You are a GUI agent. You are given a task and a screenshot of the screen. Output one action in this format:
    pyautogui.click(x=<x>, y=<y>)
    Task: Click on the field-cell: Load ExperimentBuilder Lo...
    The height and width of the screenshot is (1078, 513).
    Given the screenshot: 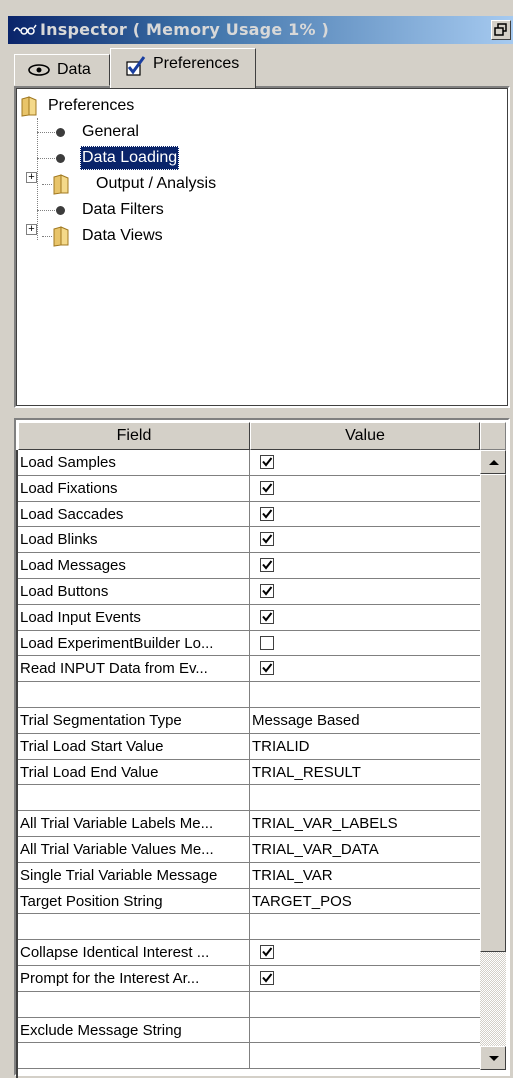 What is the action you would take?
    pyautogui.click(x=134, y=643)
    